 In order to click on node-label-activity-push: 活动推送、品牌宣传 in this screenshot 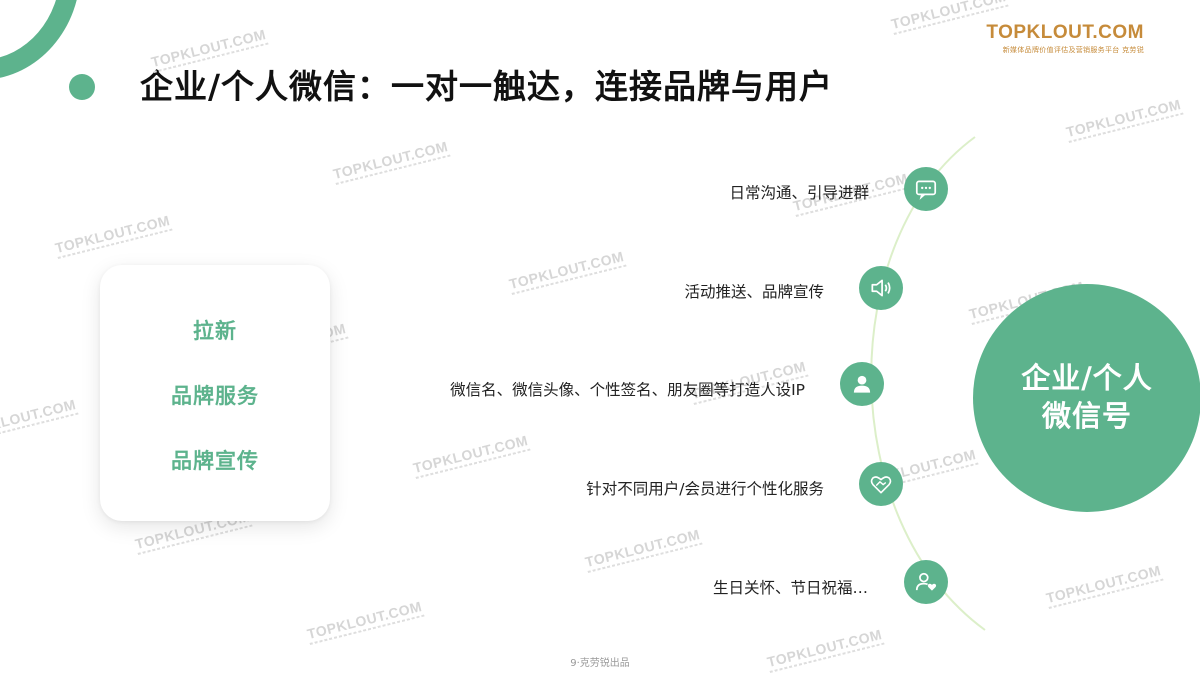, I will do `click(754, 292)`.